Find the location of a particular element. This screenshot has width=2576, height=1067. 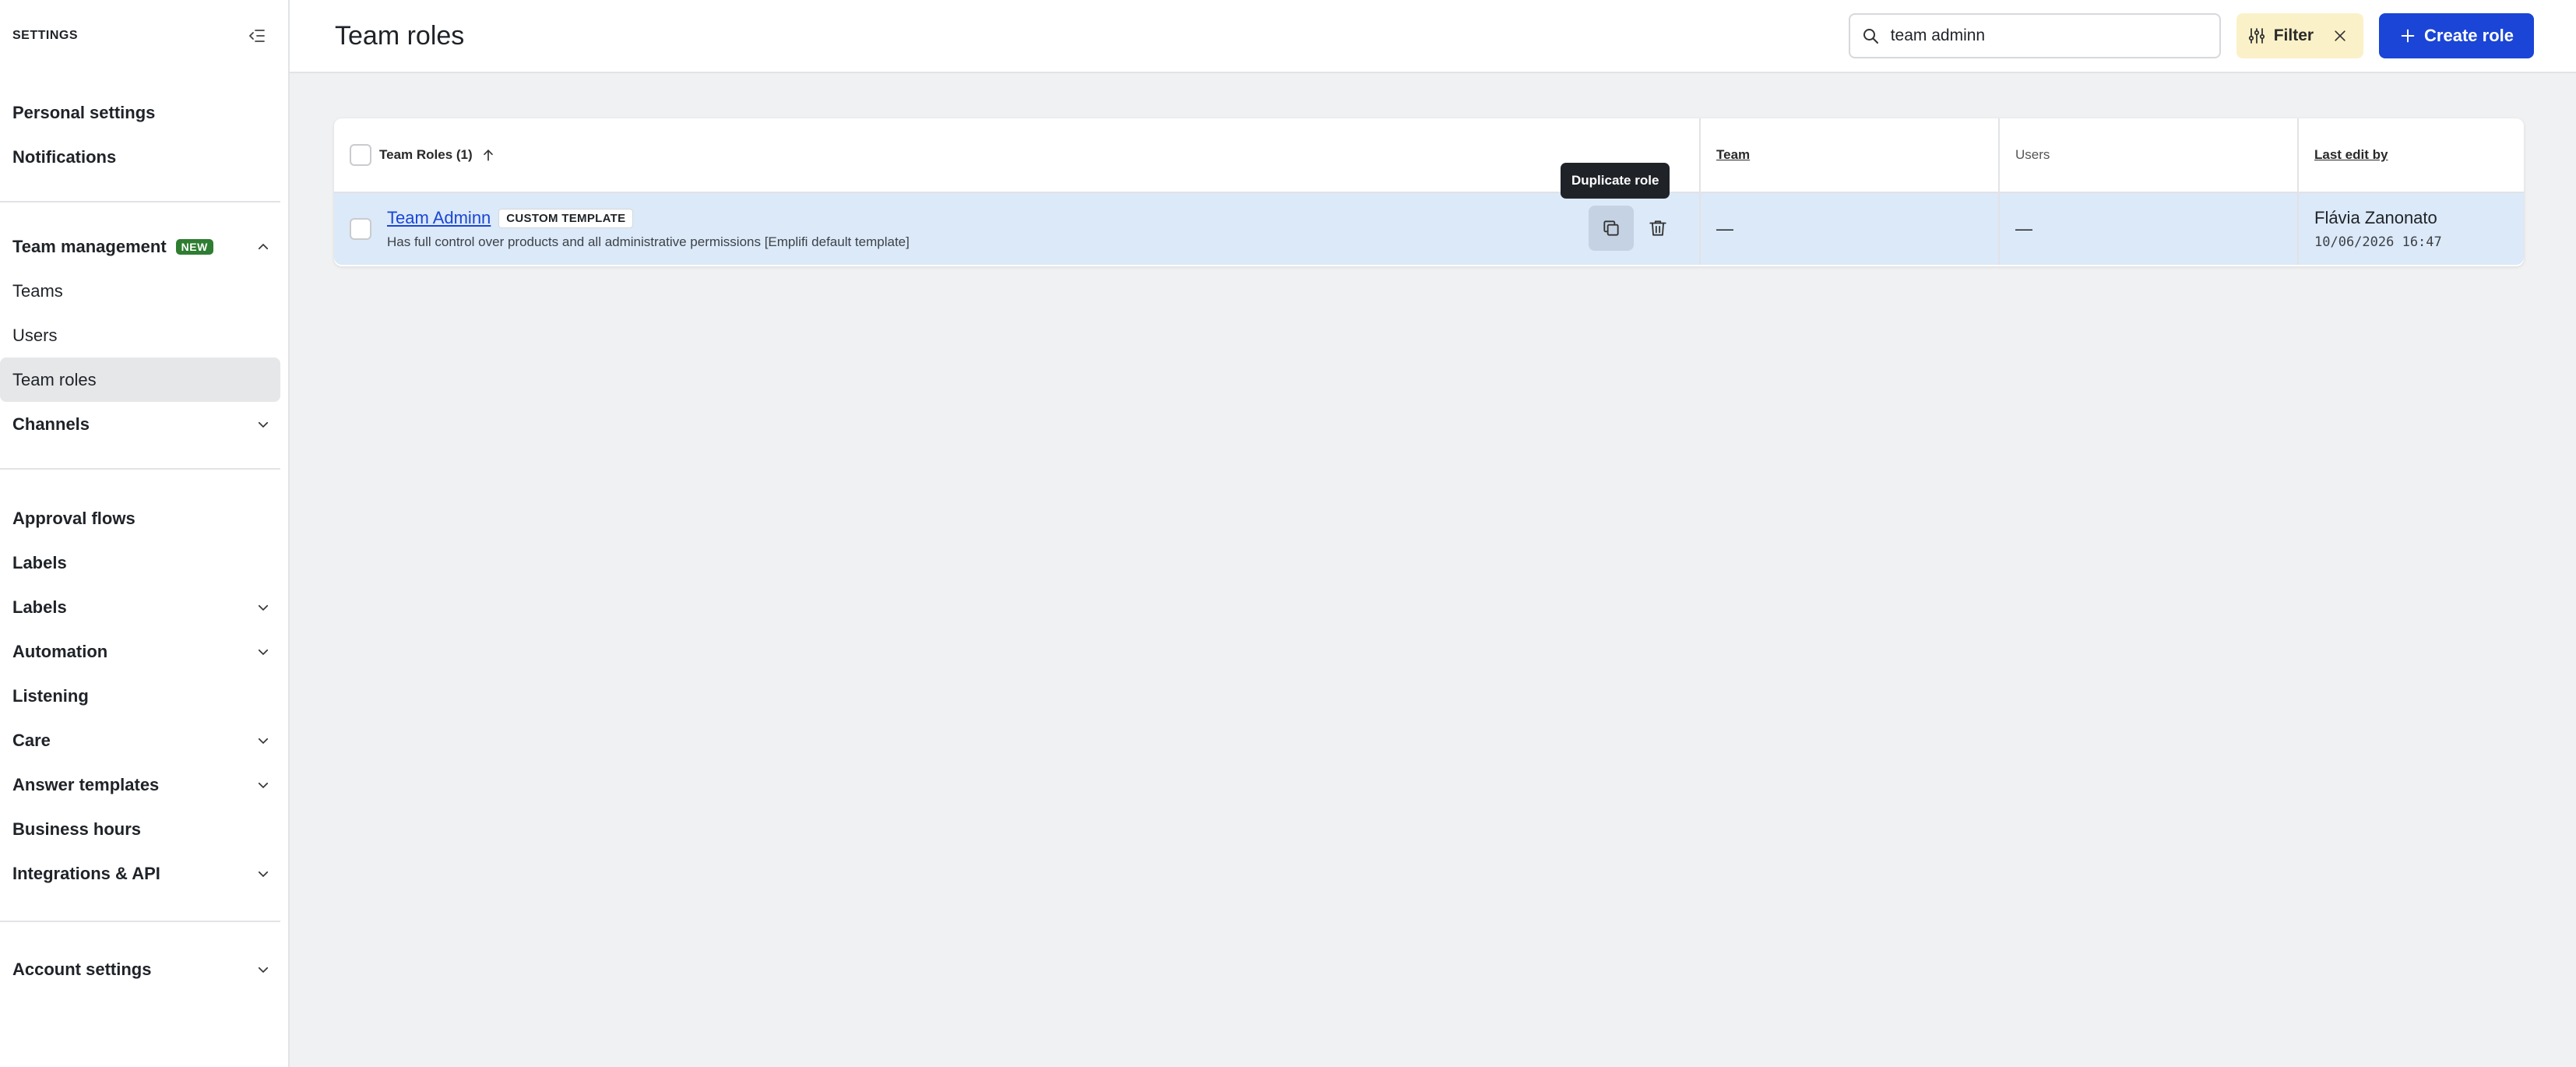

sidebar-item-answer-templates: Answer templates is located at coordinates (144, 784).